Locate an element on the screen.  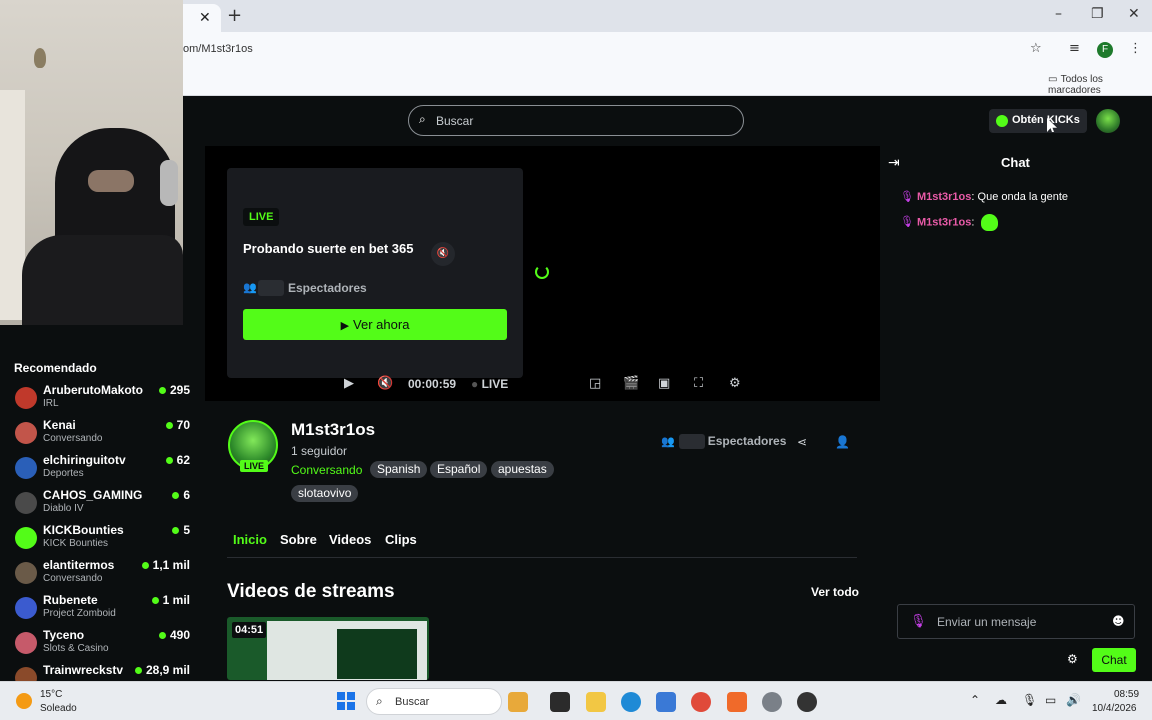
file-explorer-icon is located at coordinates (596, 702).